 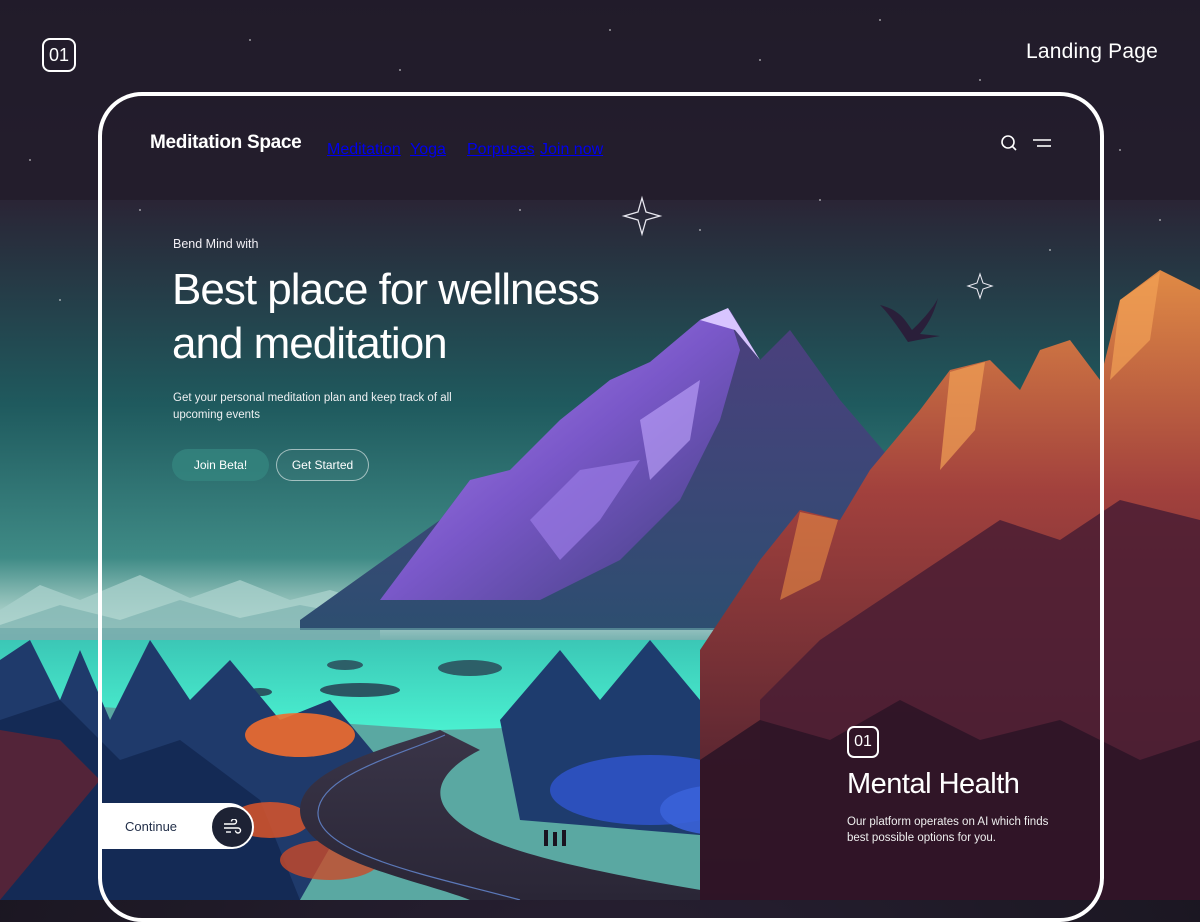 What do you see at coordinates (232, 827) in the screenshot?
I see `wind-icon` at bounding box center [232, 827].